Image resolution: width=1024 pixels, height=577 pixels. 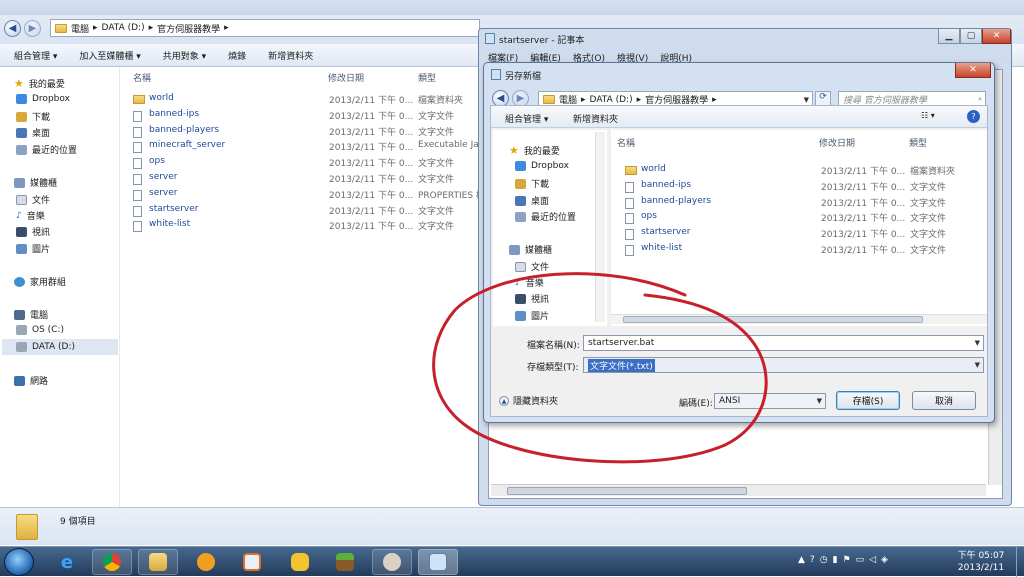 What do you see at coordinates (884, 560) in the screenshot?
I see `dropbox-tray-icon: ◈` at bounding box center [884, 560].